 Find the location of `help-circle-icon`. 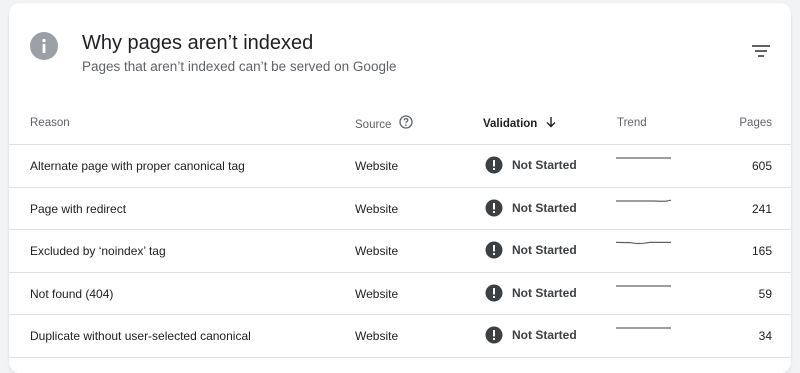

help-circle-icon is located at coordinates (406, 123).